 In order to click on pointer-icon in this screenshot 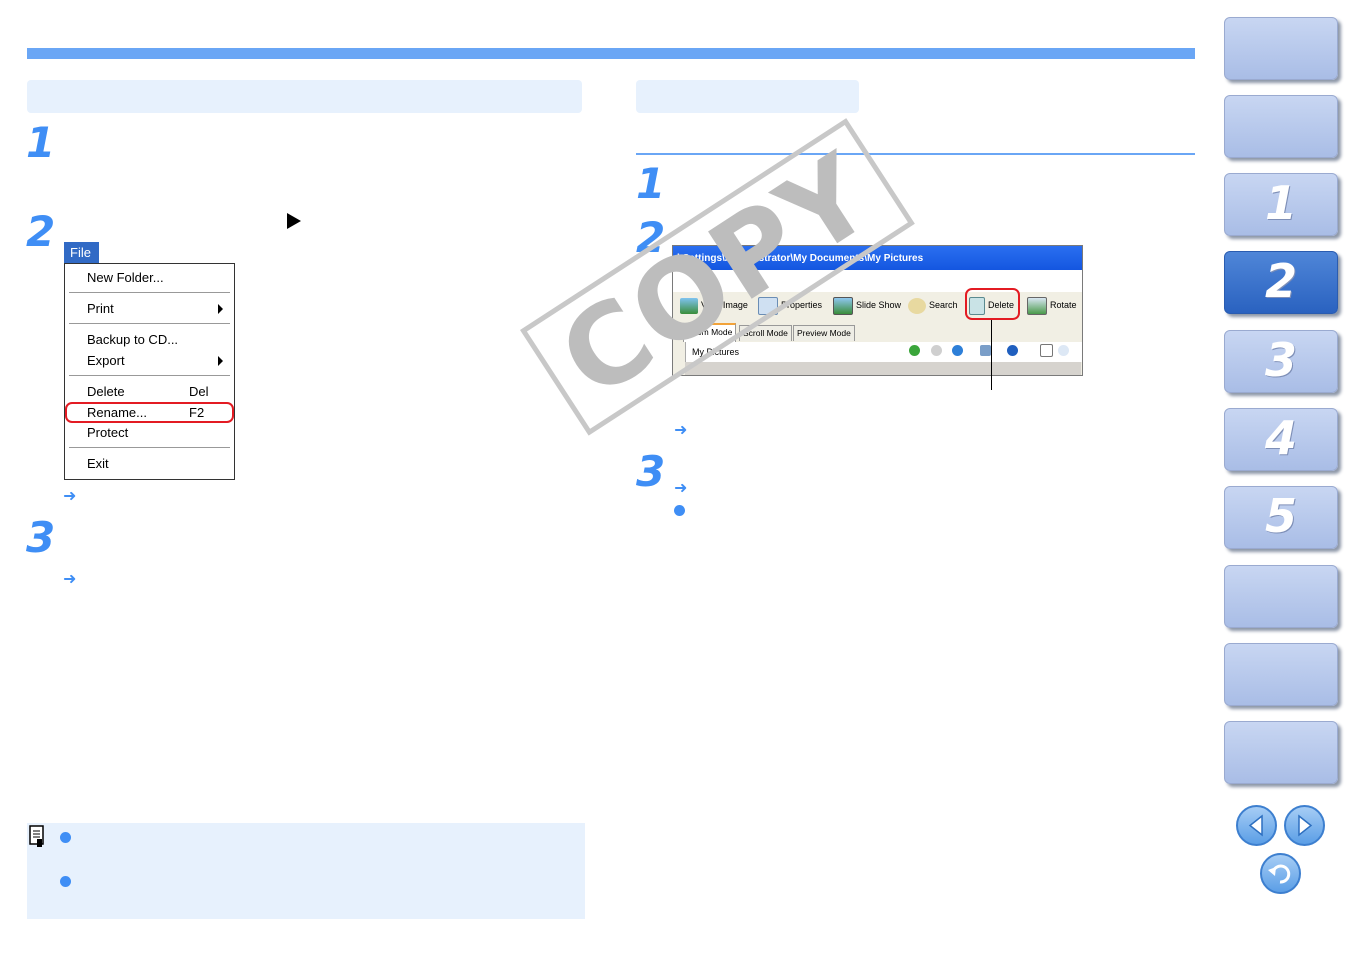, I will do `click(1046, 350)`.